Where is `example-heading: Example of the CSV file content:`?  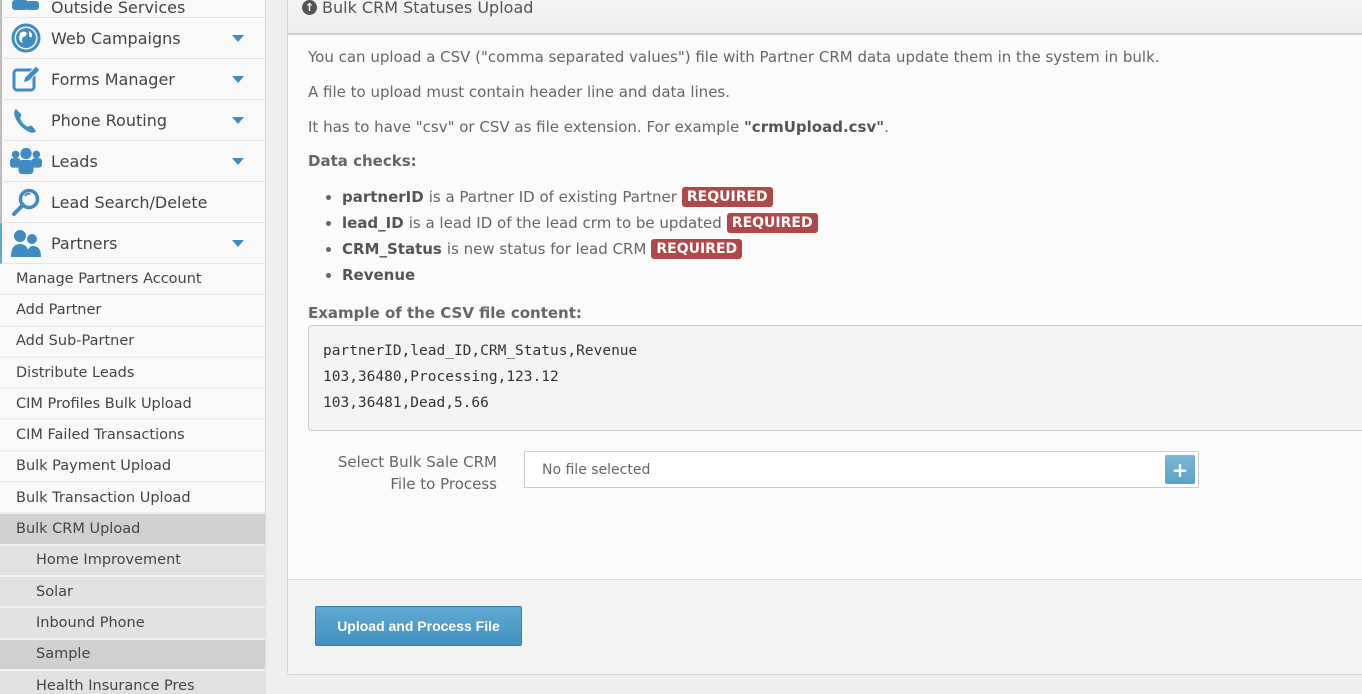 example-heading: Example of the CSV file content: is located at coordinates (445, 313).